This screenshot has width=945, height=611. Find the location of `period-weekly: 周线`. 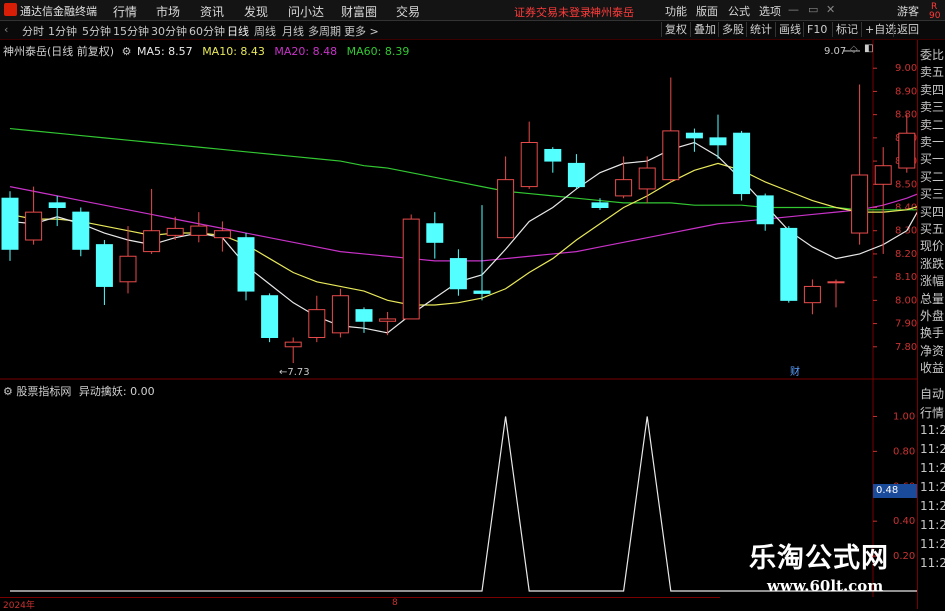

period-weekly: 周线 is located at coordinates (265, 31).